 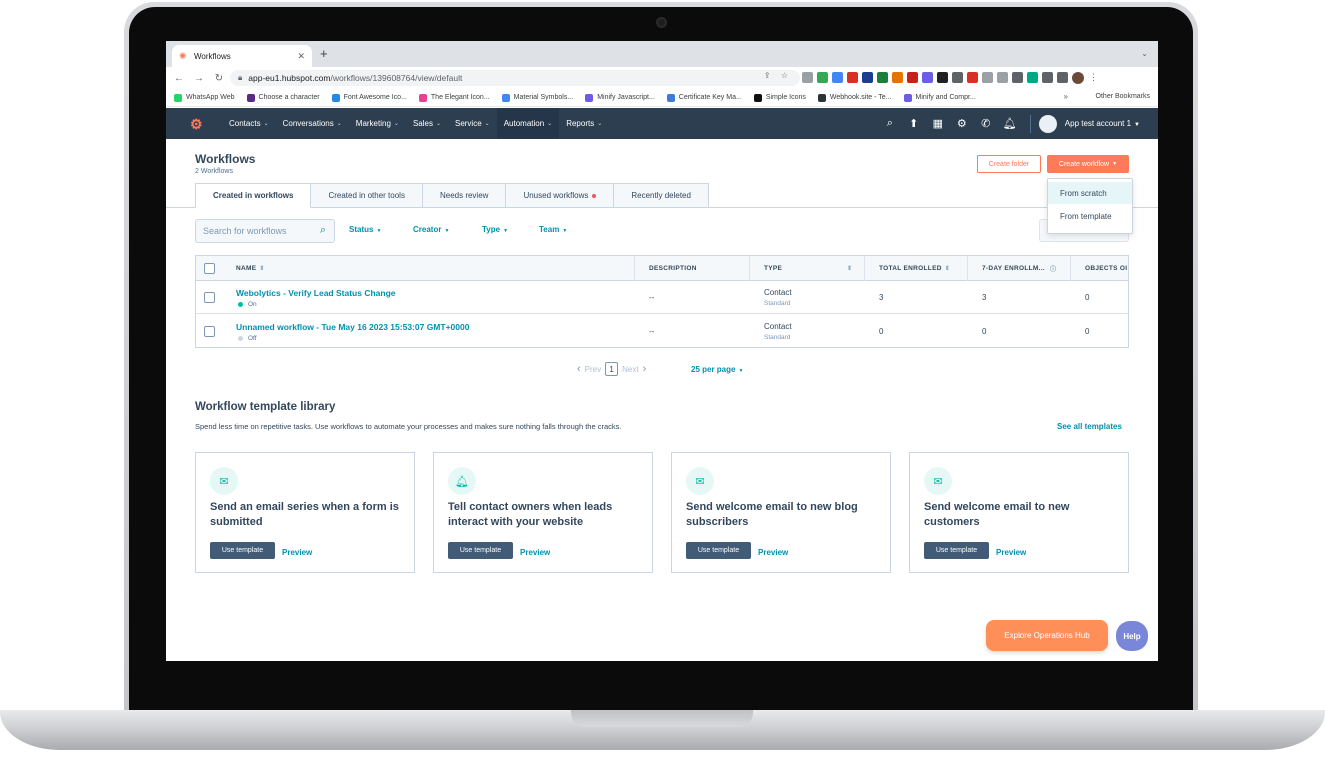 What do you see at coordinates (242, 56) in the screenshot?
I see `browser-tab: ✺ Workflows ✕` at bounding box center [242, 56].